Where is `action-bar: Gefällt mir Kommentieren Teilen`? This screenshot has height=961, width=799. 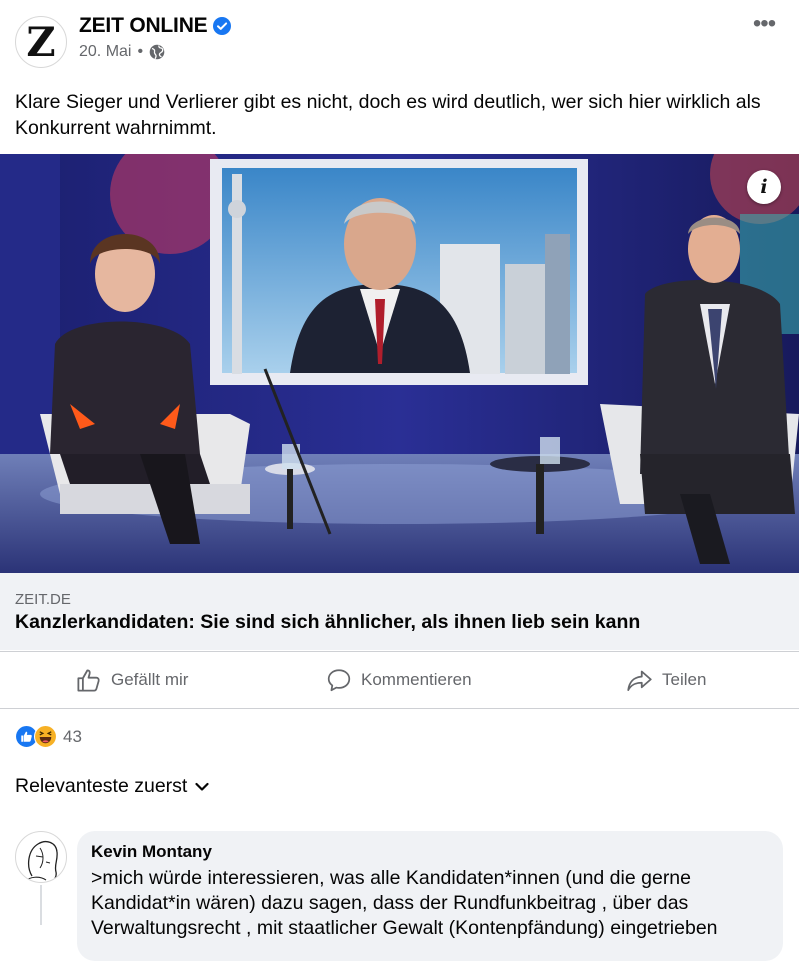 action-bar: Gefällt mir Kommentieren Teilen is located at coordinates (399, 680).